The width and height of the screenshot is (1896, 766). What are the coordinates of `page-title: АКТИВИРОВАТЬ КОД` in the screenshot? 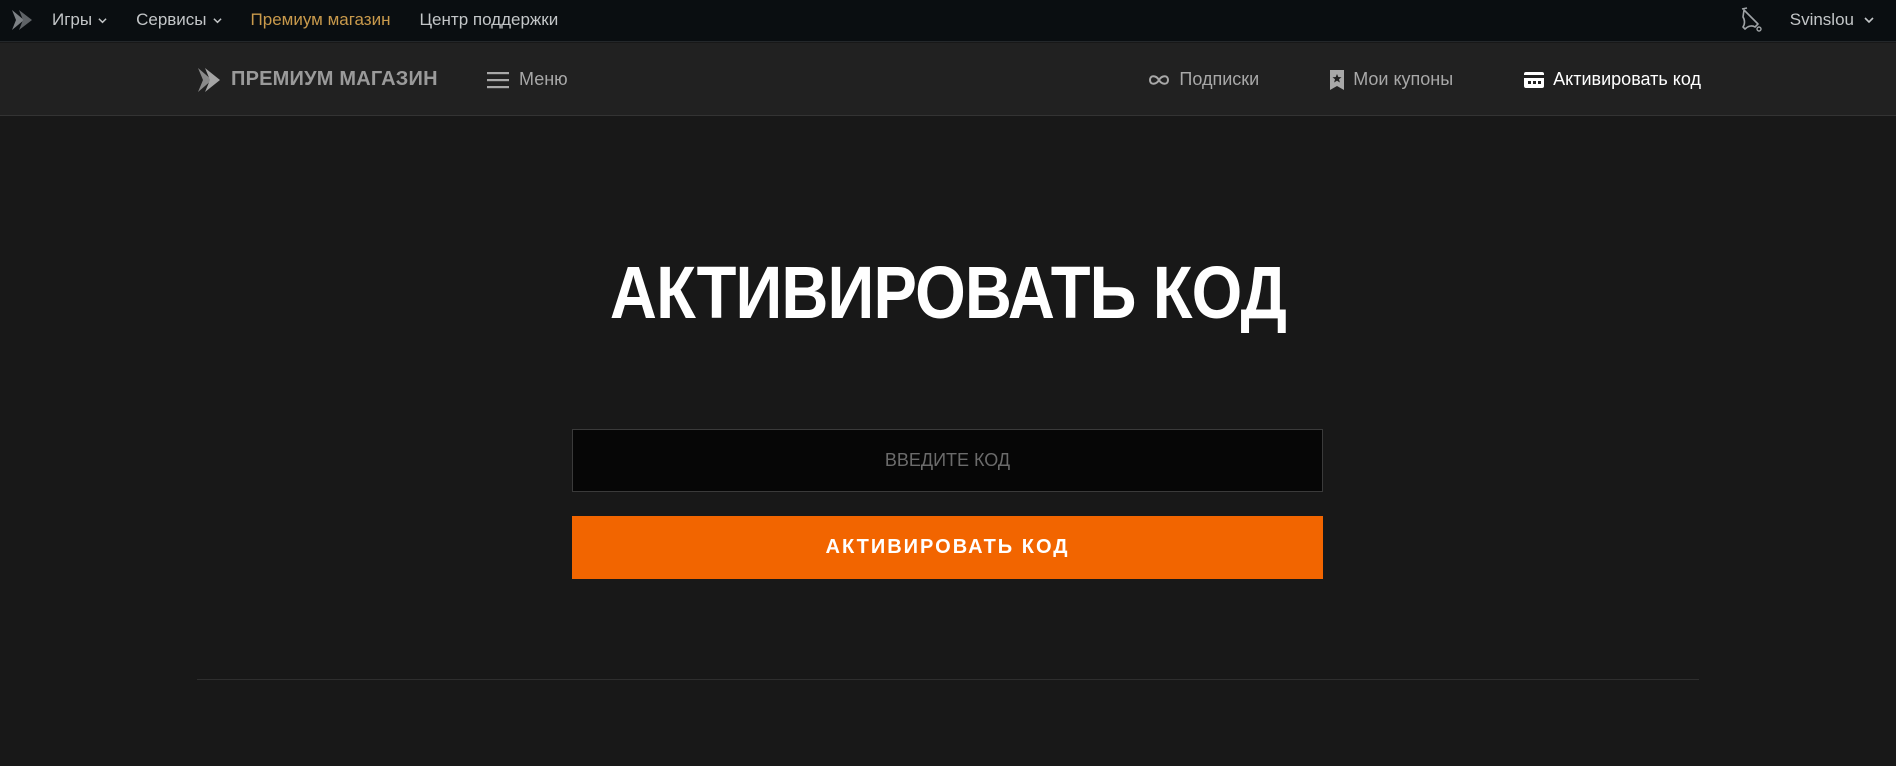 It's located at (948, 292).